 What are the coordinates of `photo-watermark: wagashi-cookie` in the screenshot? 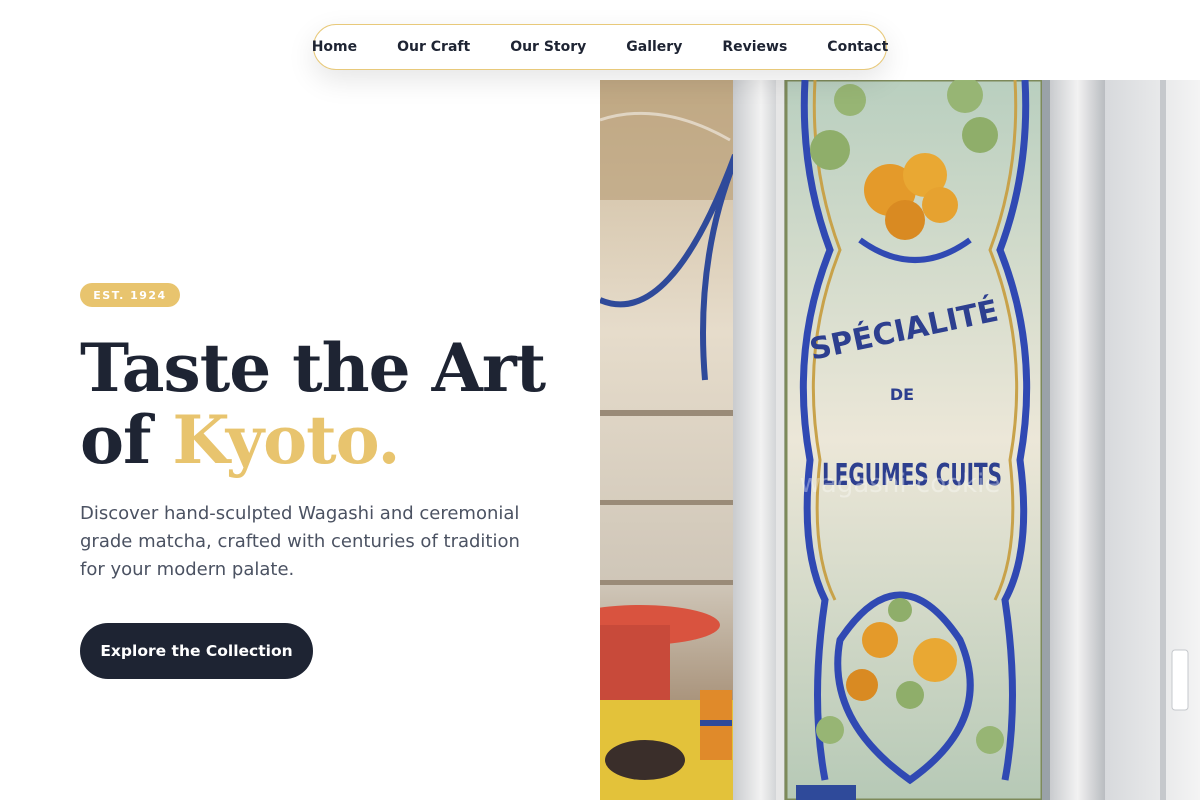 It's located at (900, 484).